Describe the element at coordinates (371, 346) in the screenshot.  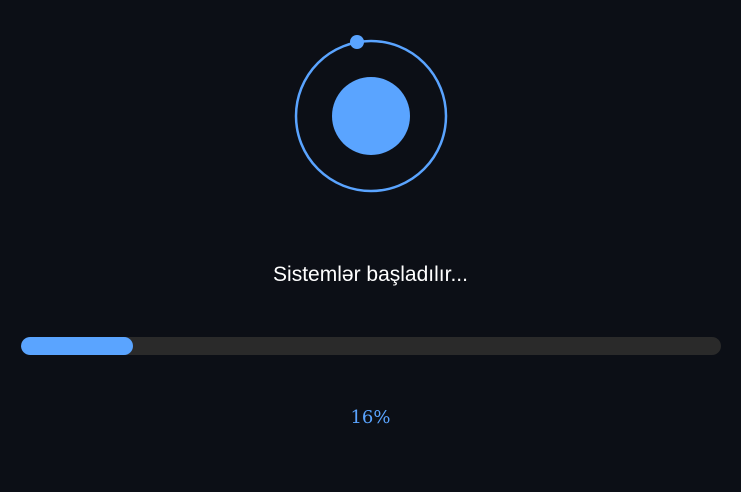
I see `progress-bar` at that location.